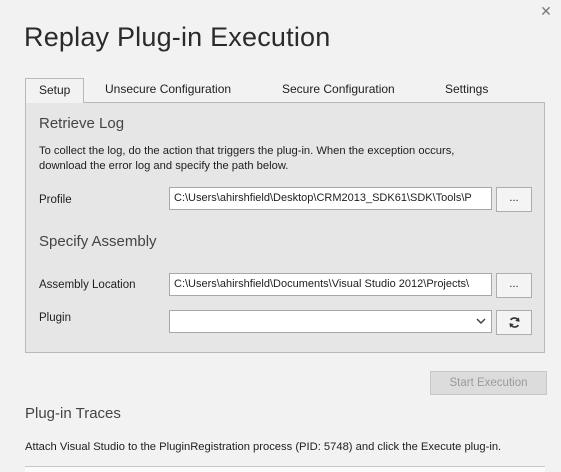 The height and width of the screenshot is (472, 561). What do you see at coordinates (82, 123) in the screenshot?
I see `retrieve-log-heading: Retrieve Log` at bounding box center [82, 123].